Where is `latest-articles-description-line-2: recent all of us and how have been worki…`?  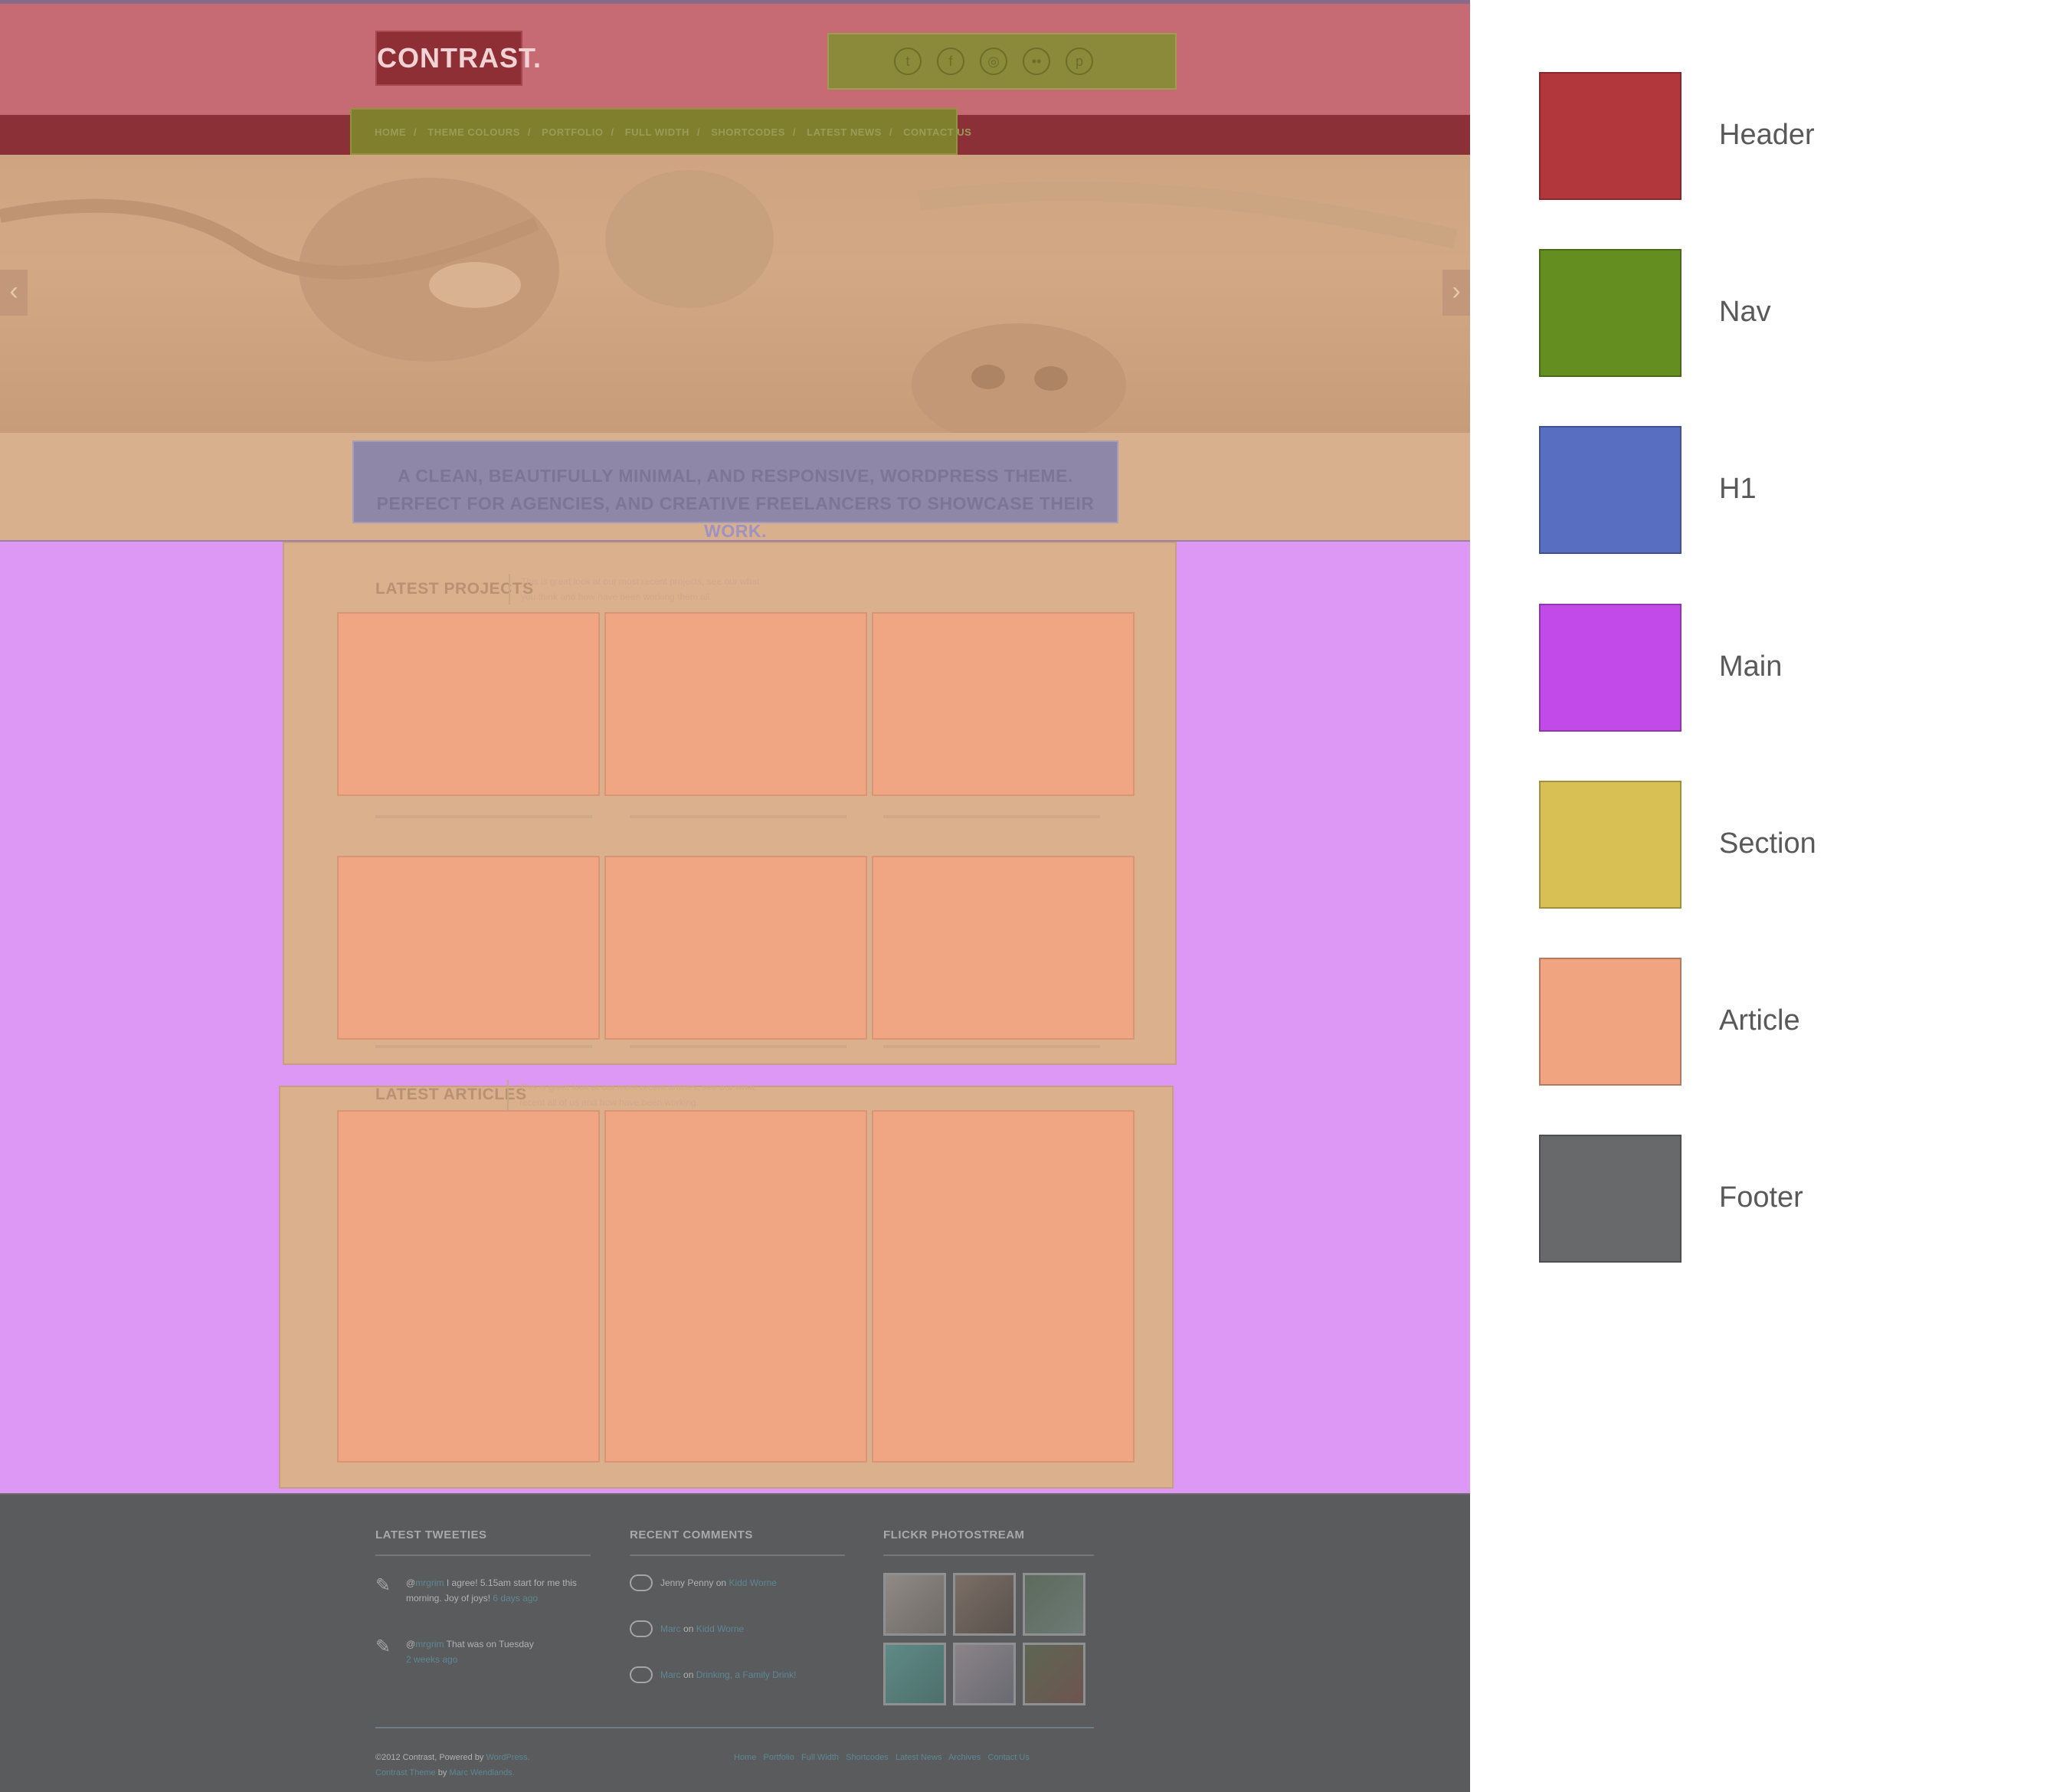 latest-articles-description-line-2: recent all of us and how have been worki… is located at coordinates (609, 1102).